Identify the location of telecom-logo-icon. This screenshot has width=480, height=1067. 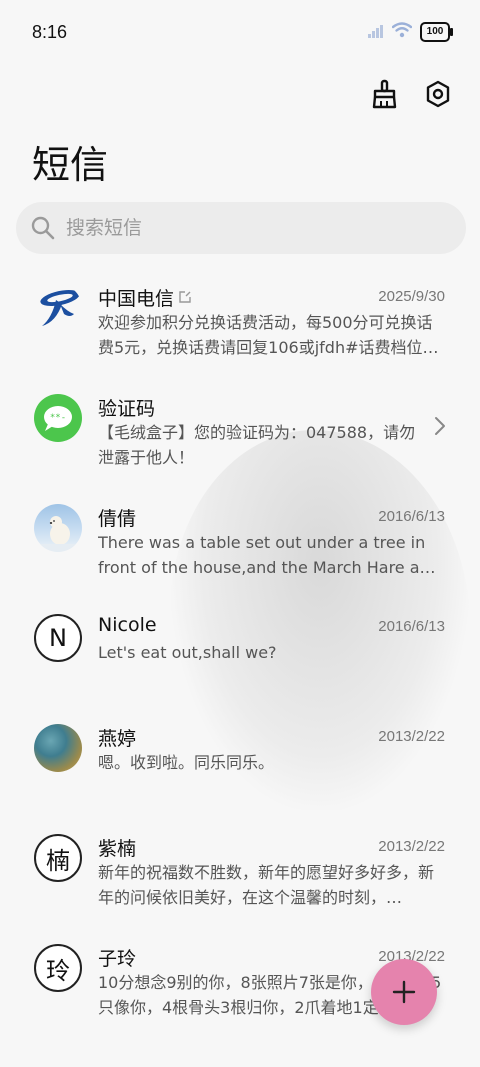
(58, 308).